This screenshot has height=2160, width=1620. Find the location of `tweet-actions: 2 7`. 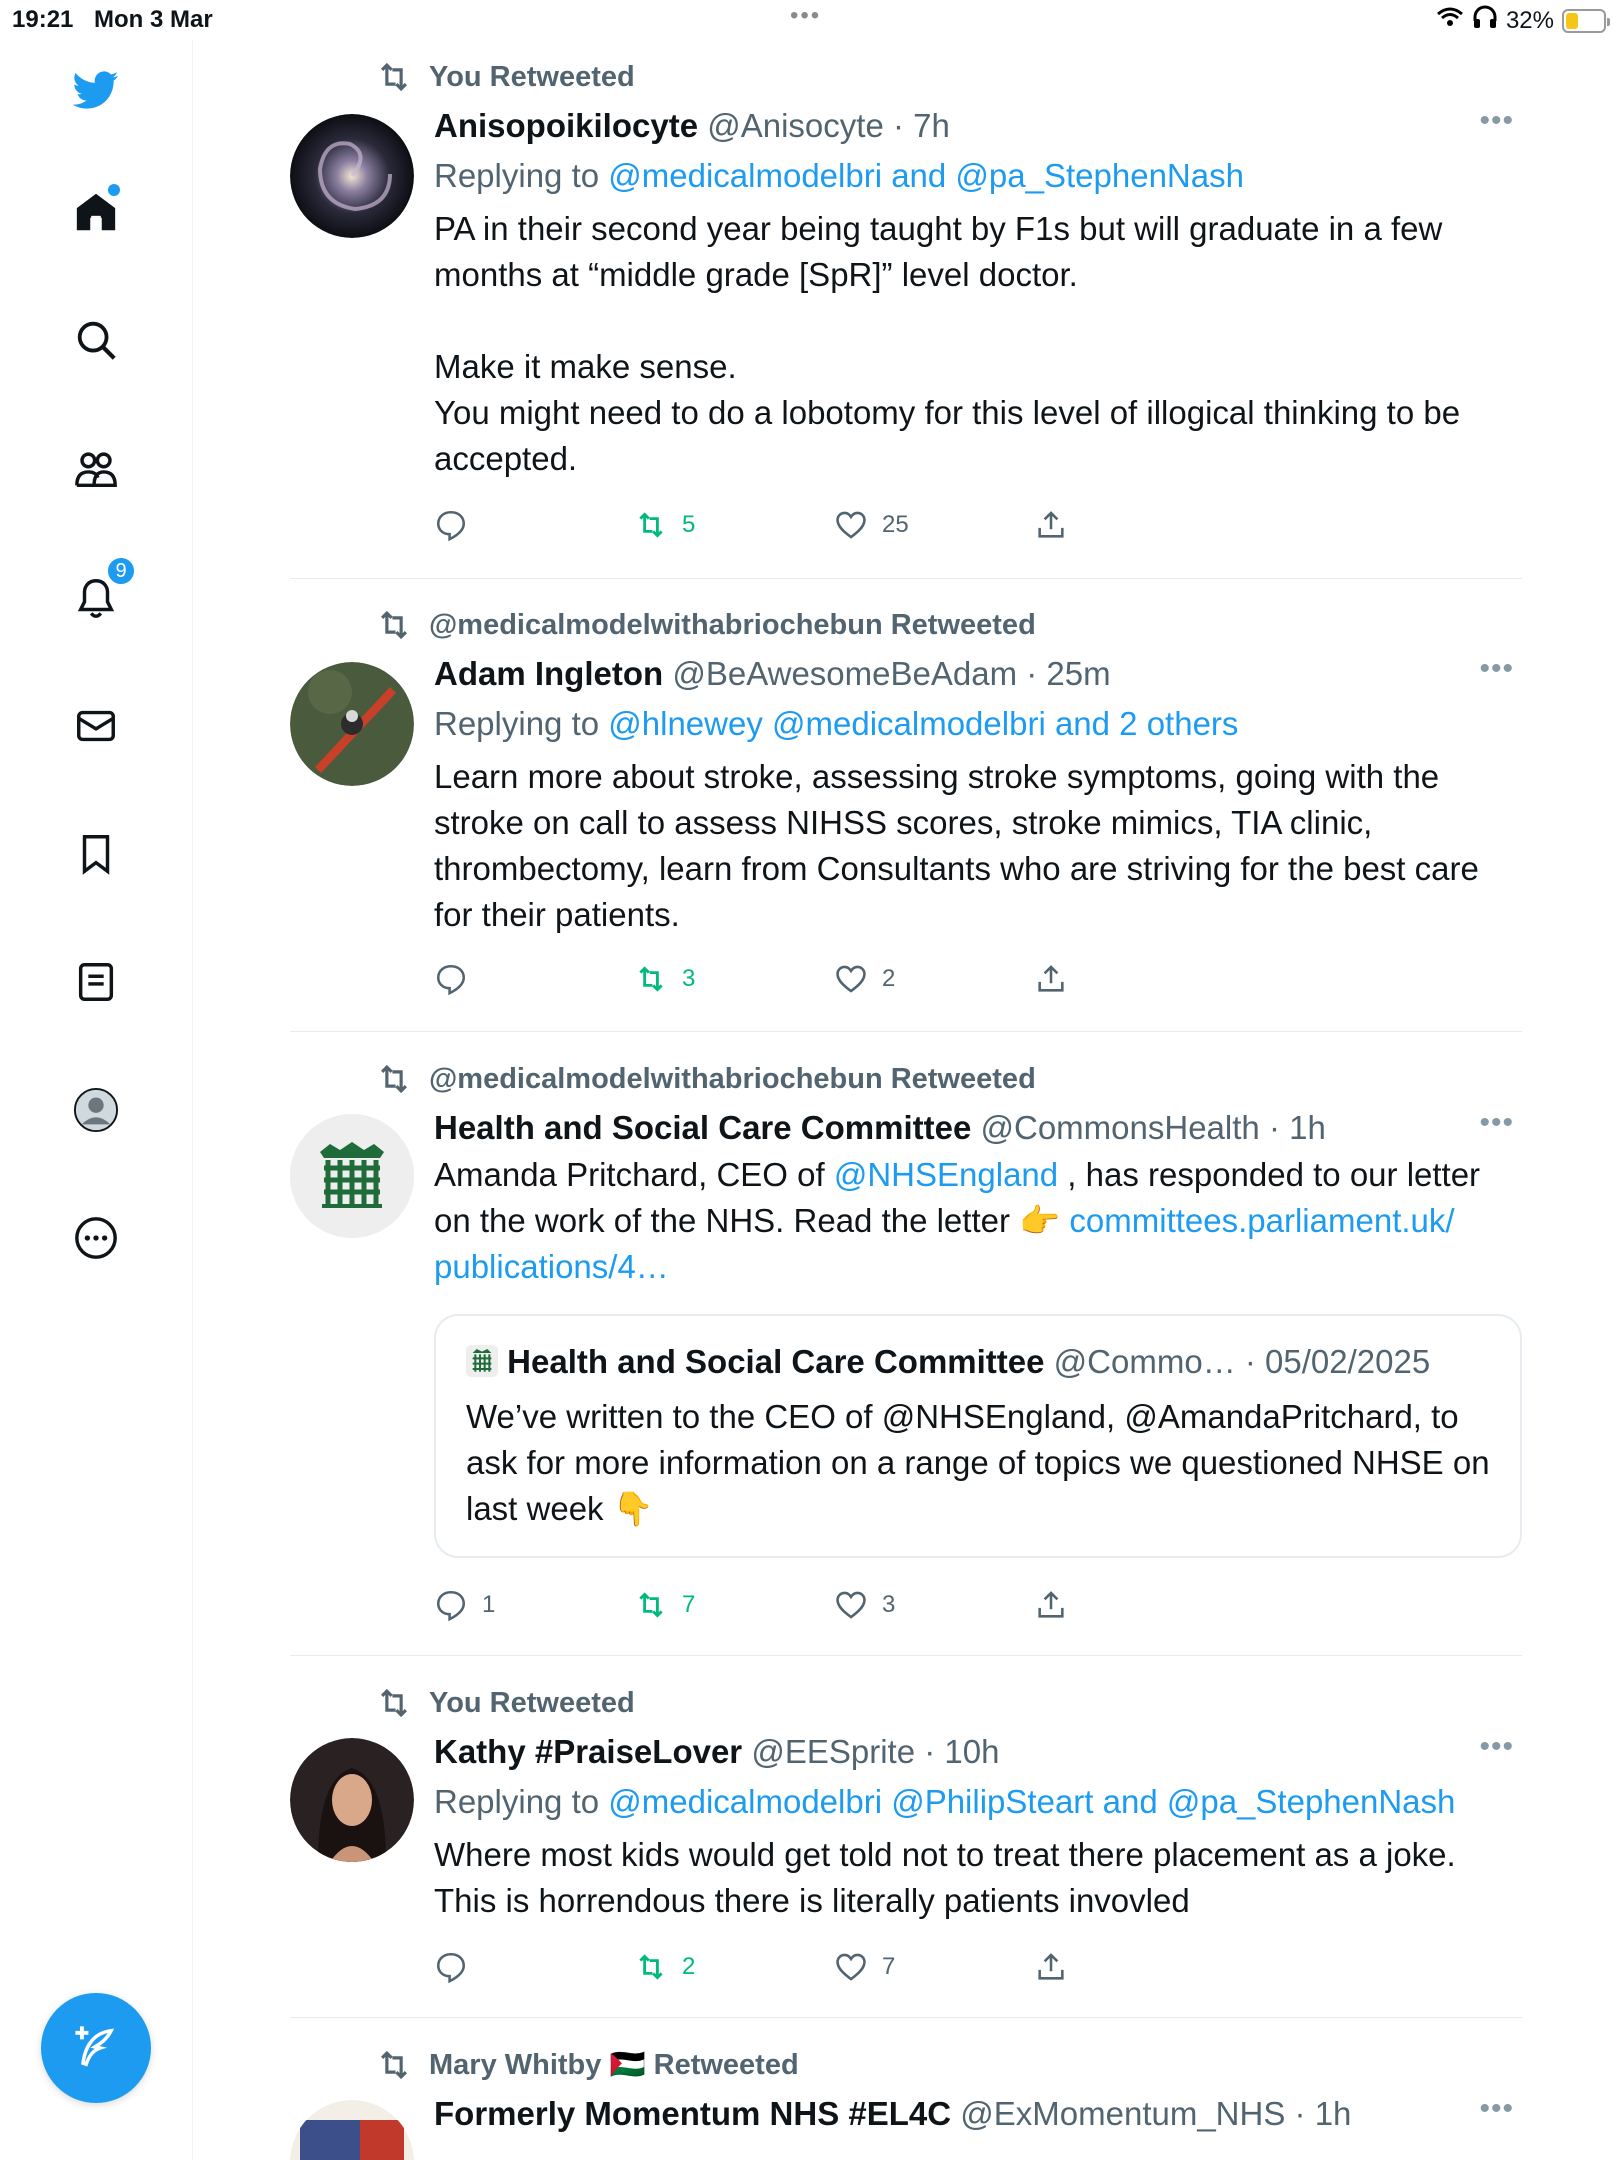

tweet-actions: 2 7 is located at coordinates (834, 1967).